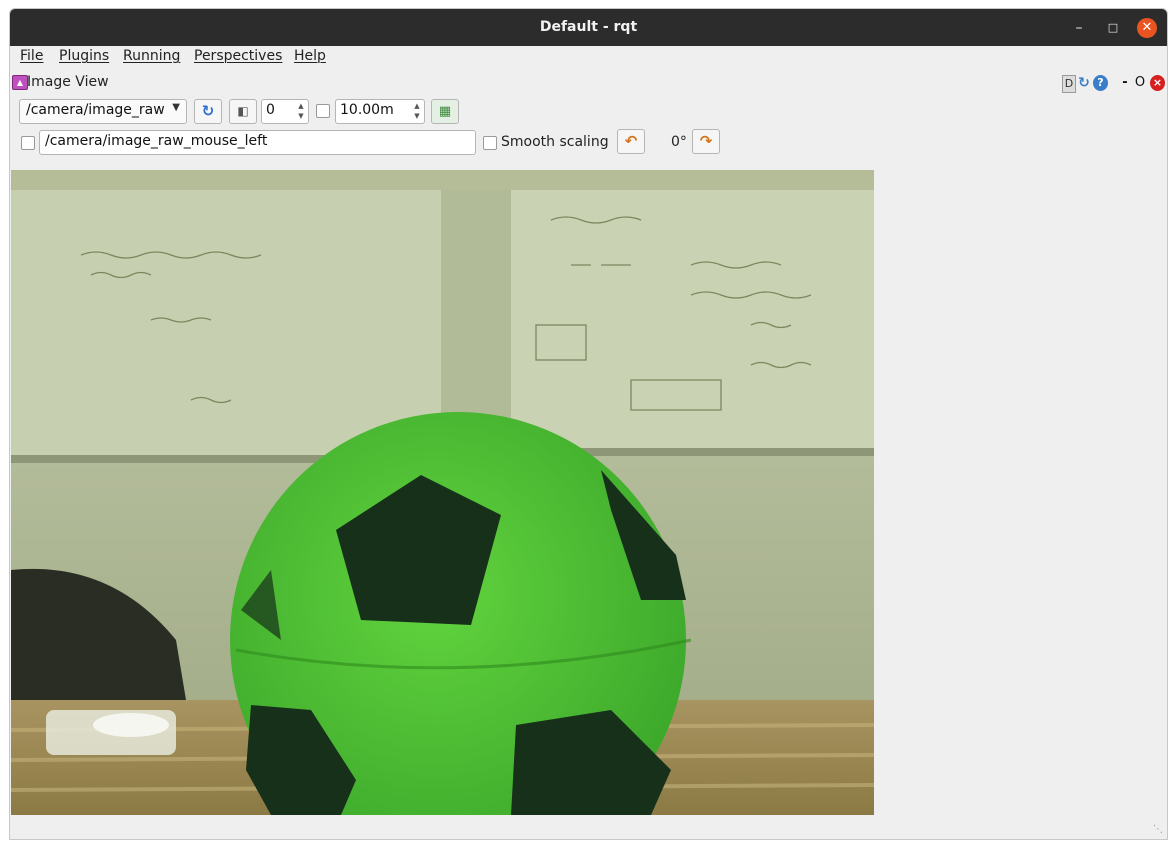  What do you see at coordinates (270, 110) in the screenshot?
I see `frame-spinbox-value: 0` at bounding box center [270, 110].